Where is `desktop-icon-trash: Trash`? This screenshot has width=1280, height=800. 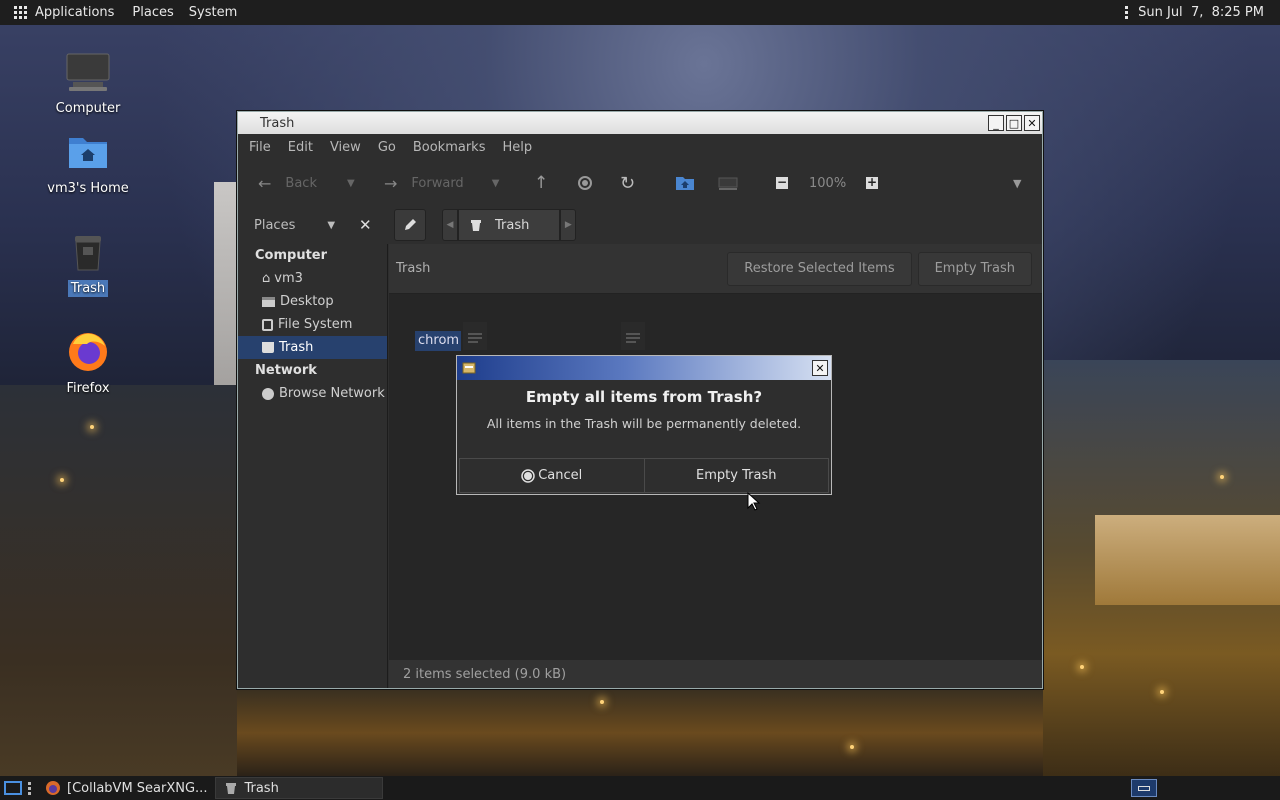 desktop-icon-trash: Trash is located at coordinates (88, 263).